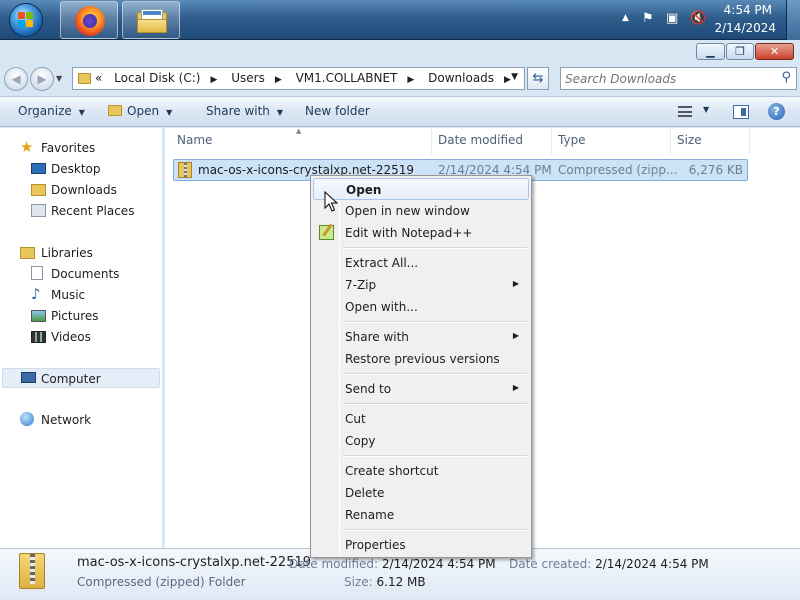 The width and height of the screenshot is (800, 600). I want to click on breadcrumb-users: Users, so click(248, 78).